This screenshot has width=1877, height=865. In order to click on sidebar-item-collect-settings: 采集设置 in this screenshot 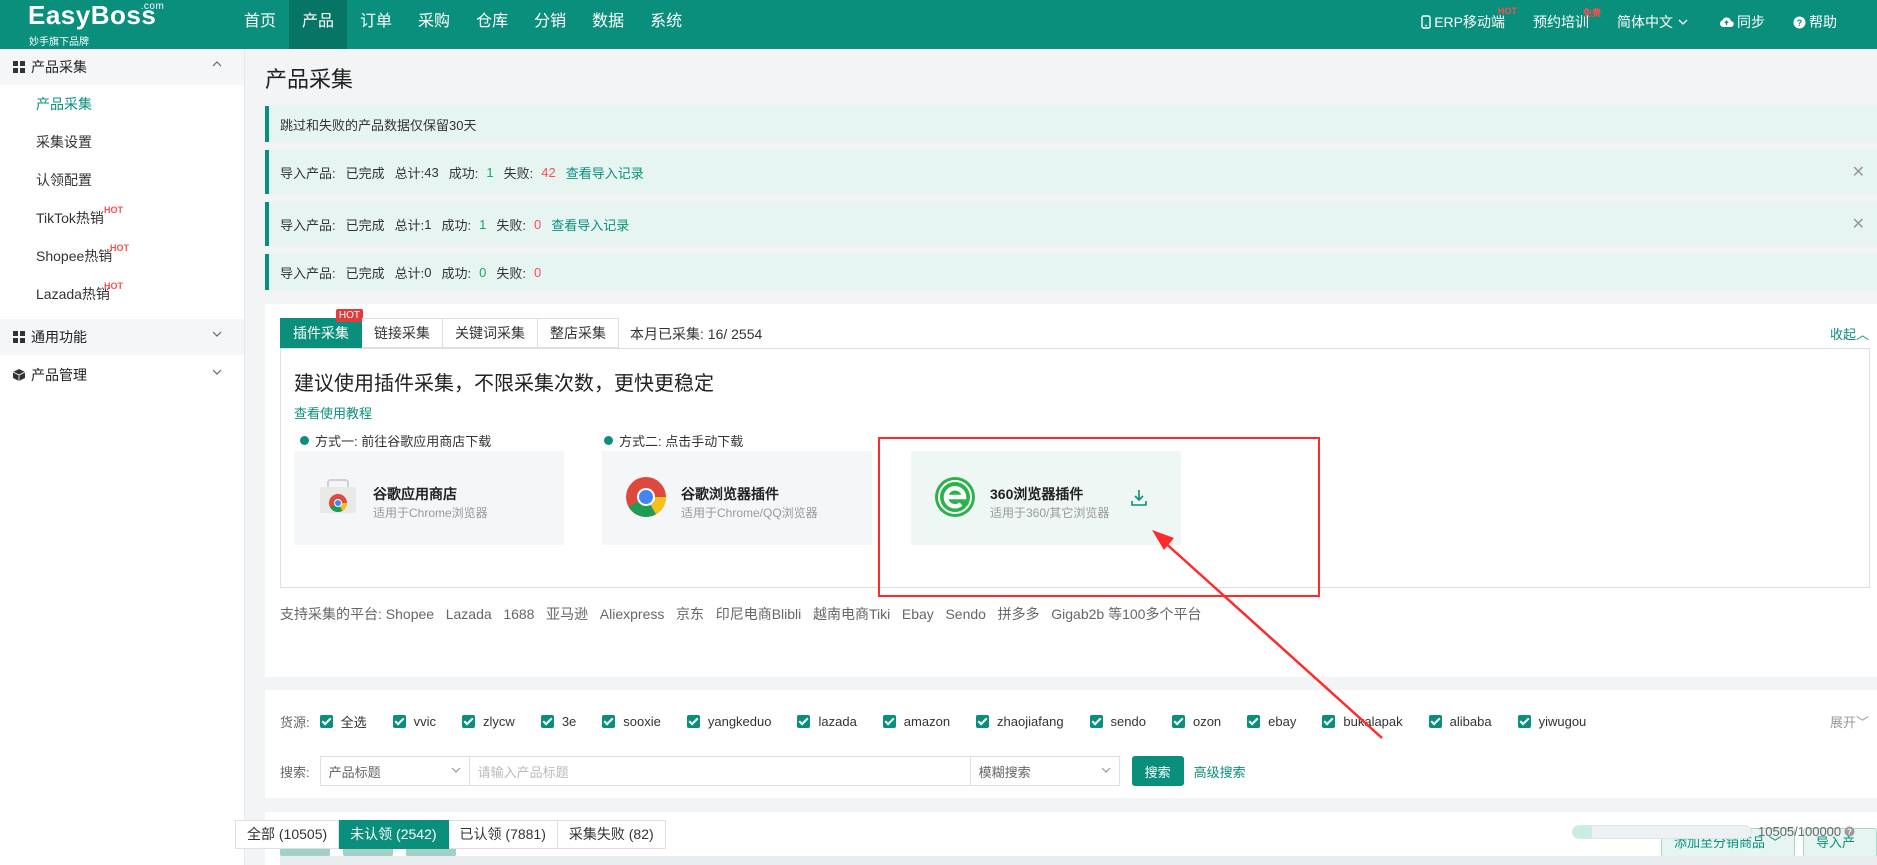, I will do `click(122, 142)`.